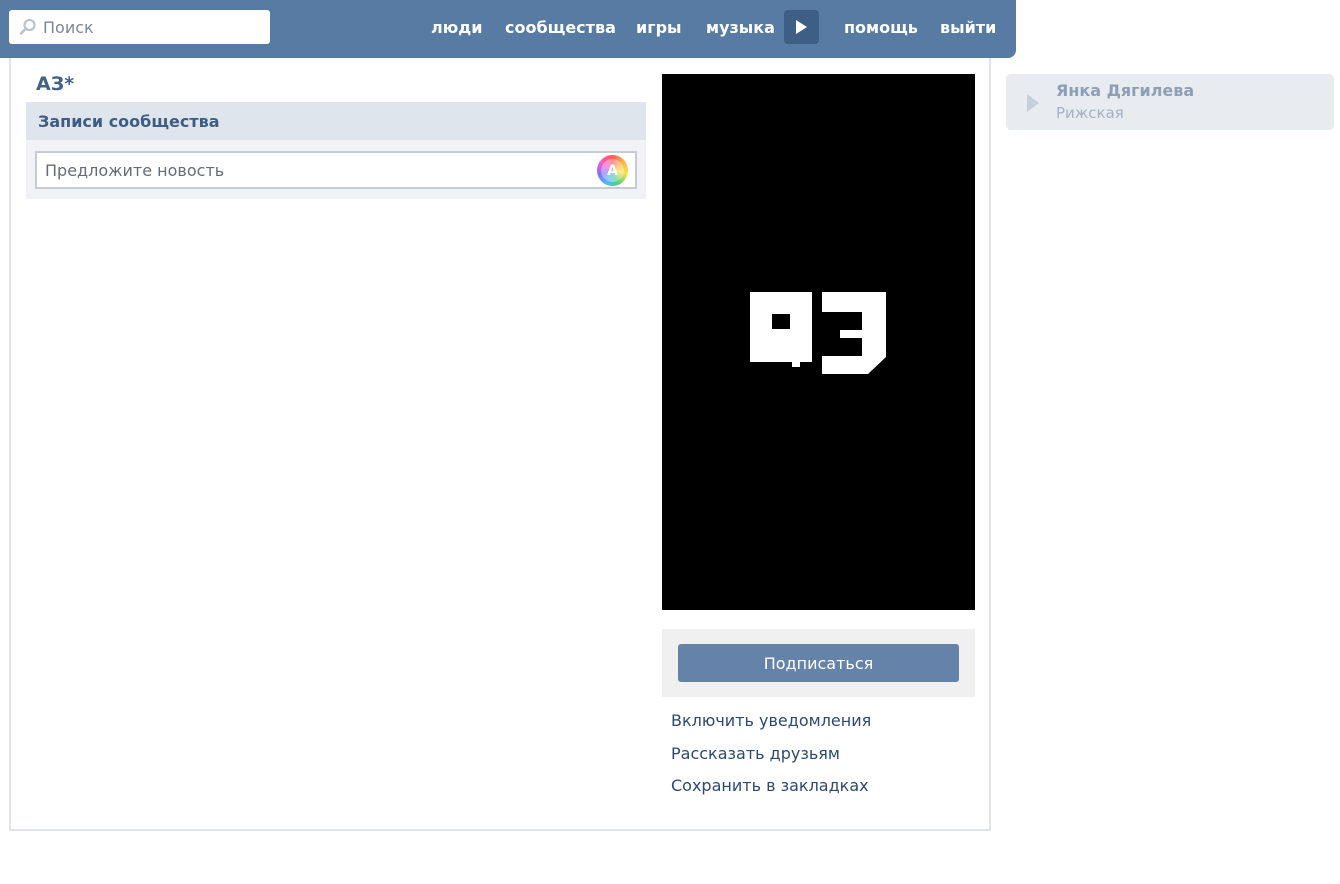 This screenshot has width=1340, height=884. Describe the element at coordinates (1125, 90) in the screenshot. I see `now-playing-artist: Янка Дягилева` at that location.